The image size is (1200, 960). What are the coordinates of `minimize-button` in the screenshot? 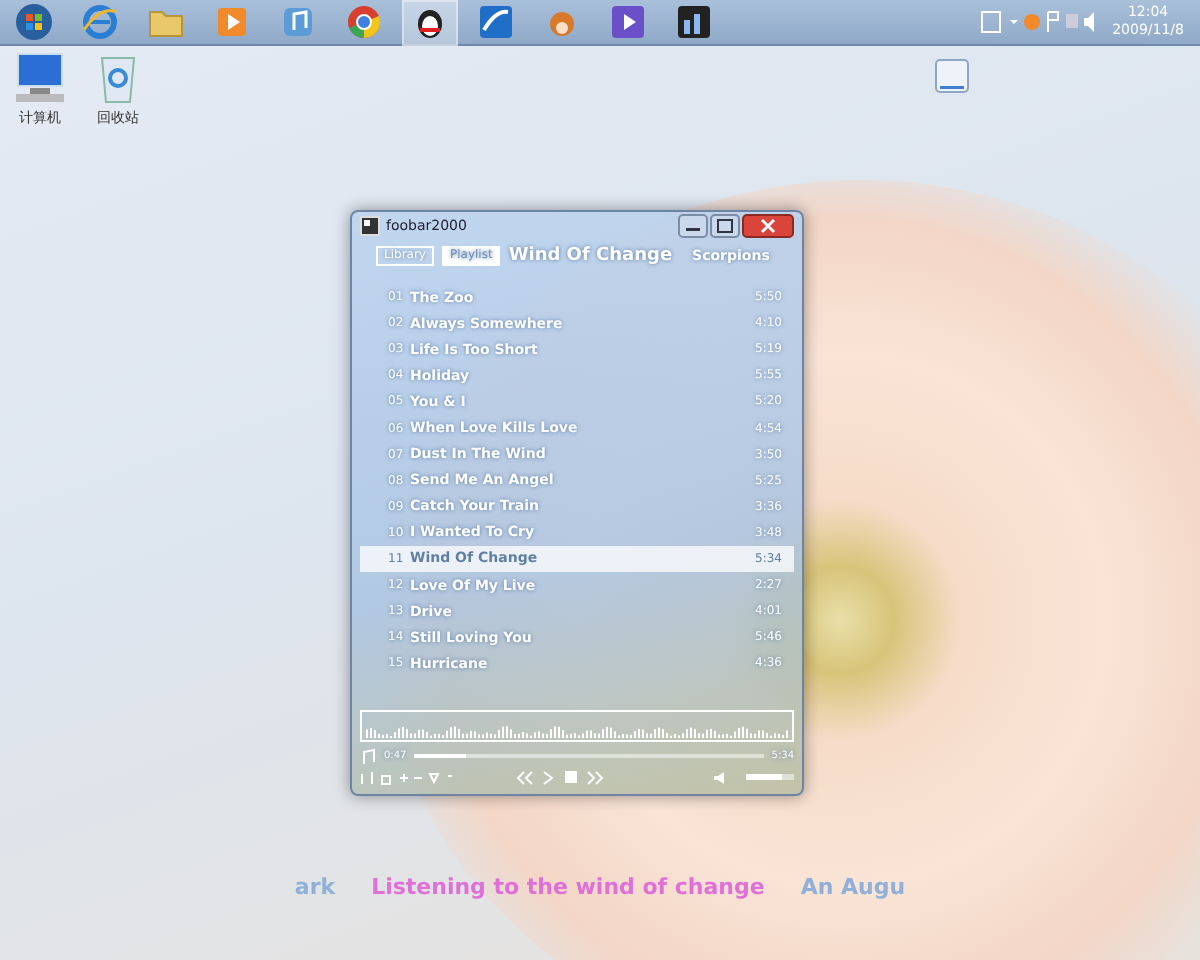 It's located at (693, 226).